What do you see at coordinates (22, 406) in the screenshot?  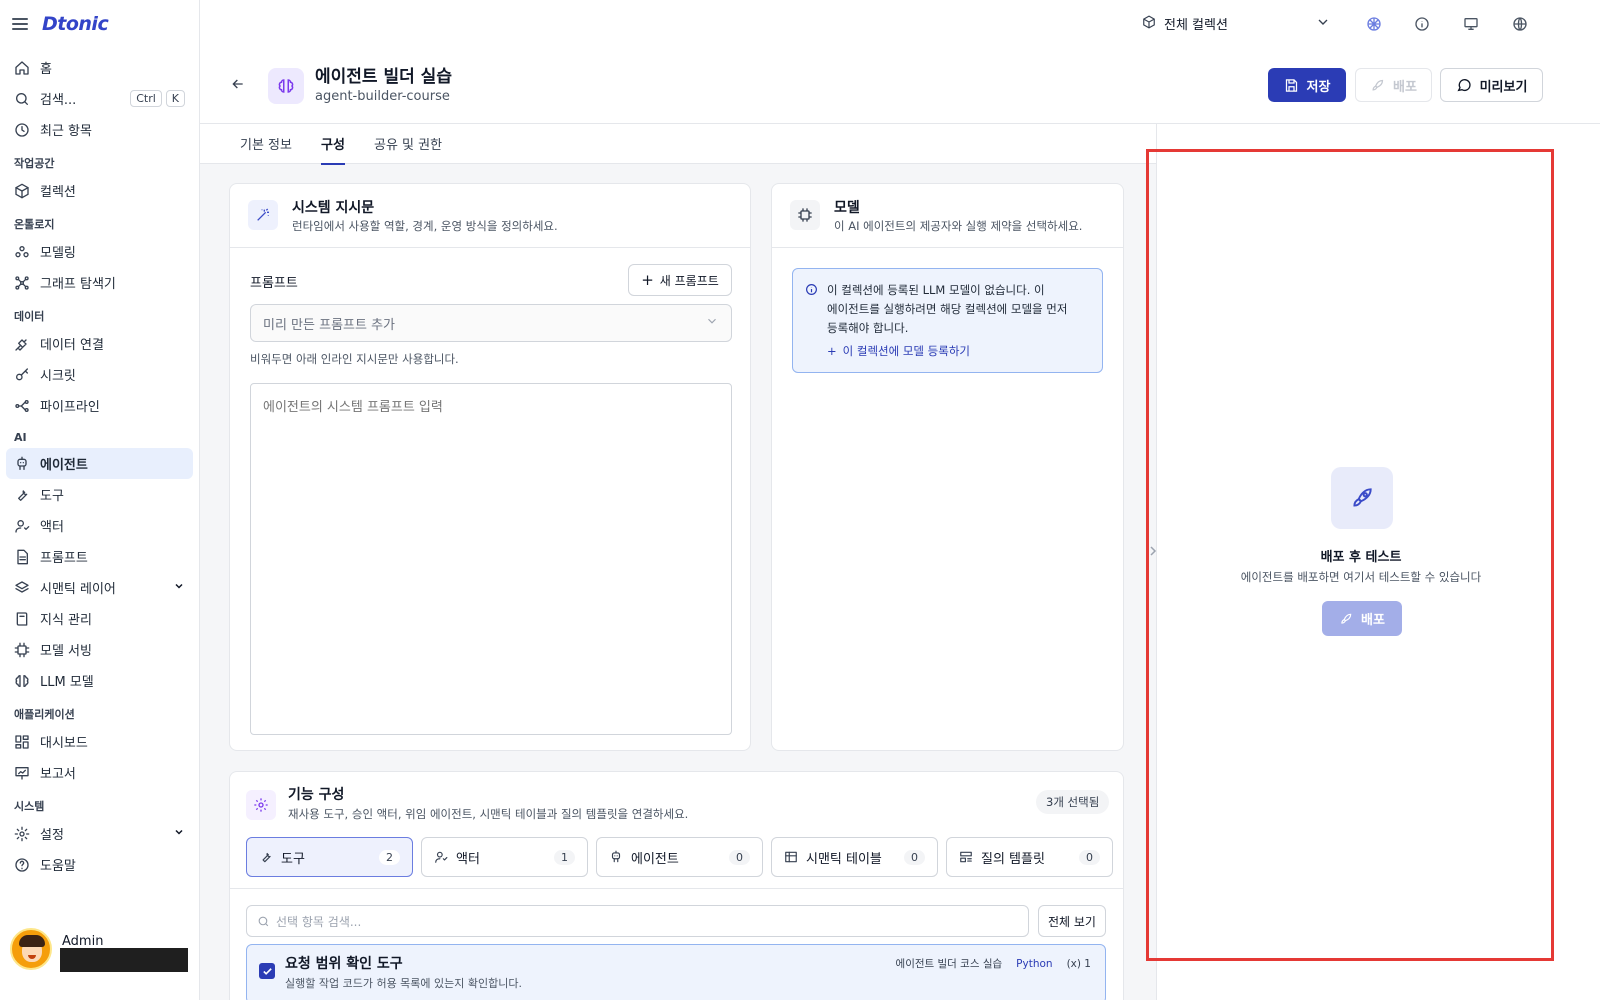 I see `pipeline-icon` at bounding box center [22, 406].